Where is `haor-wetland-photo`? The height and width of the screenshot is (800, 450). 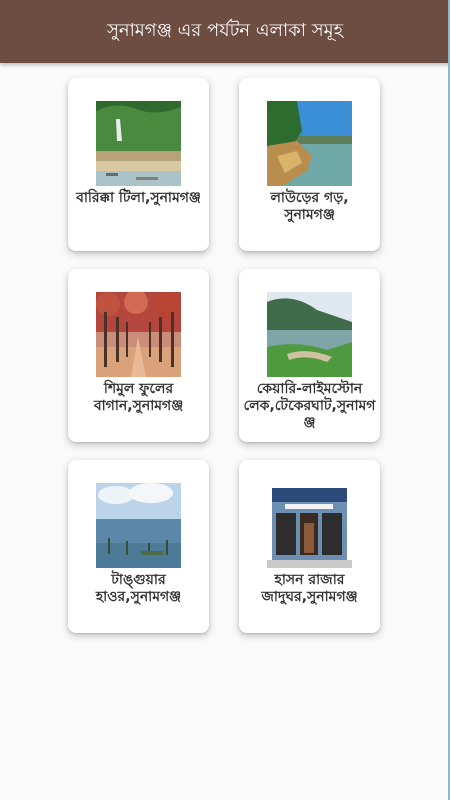 haor-wetland-photo is located at coordinates (138, 525).